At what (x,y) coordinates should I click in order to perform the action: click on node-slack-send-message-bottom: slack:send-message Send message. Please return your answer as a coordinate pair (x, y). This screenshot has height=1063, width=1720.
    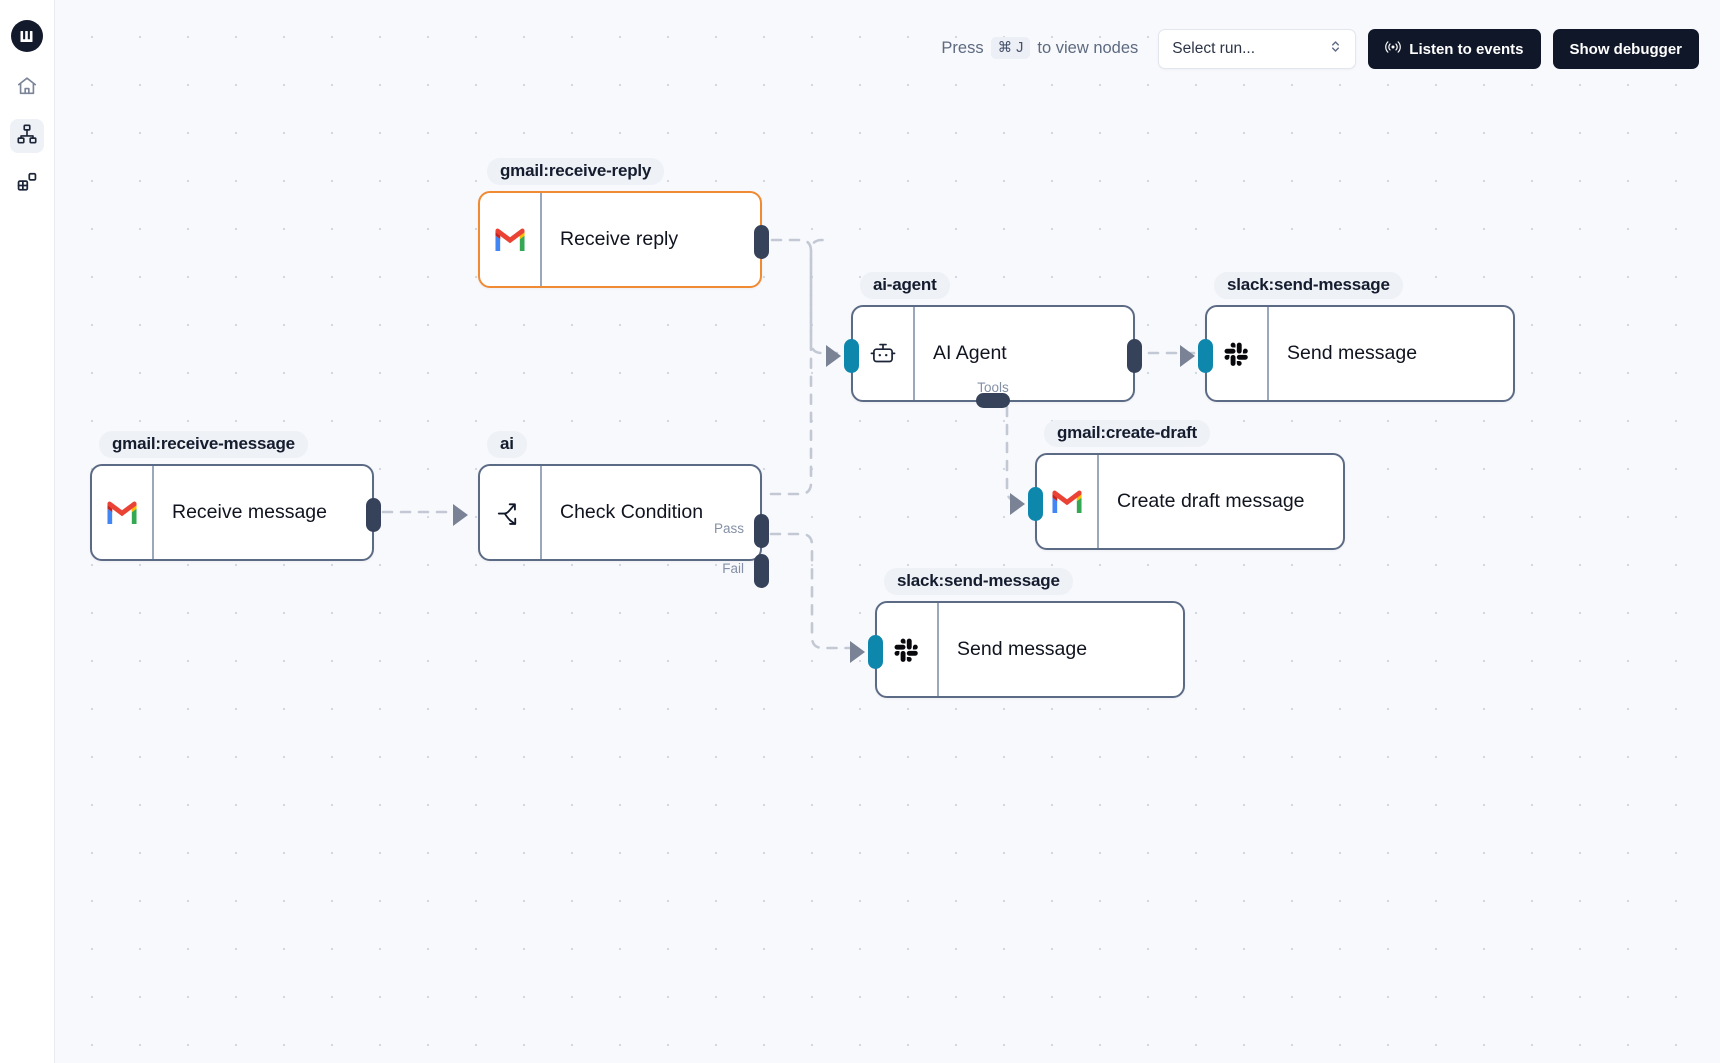
    Looking at the image, I should click on (1017, 633).